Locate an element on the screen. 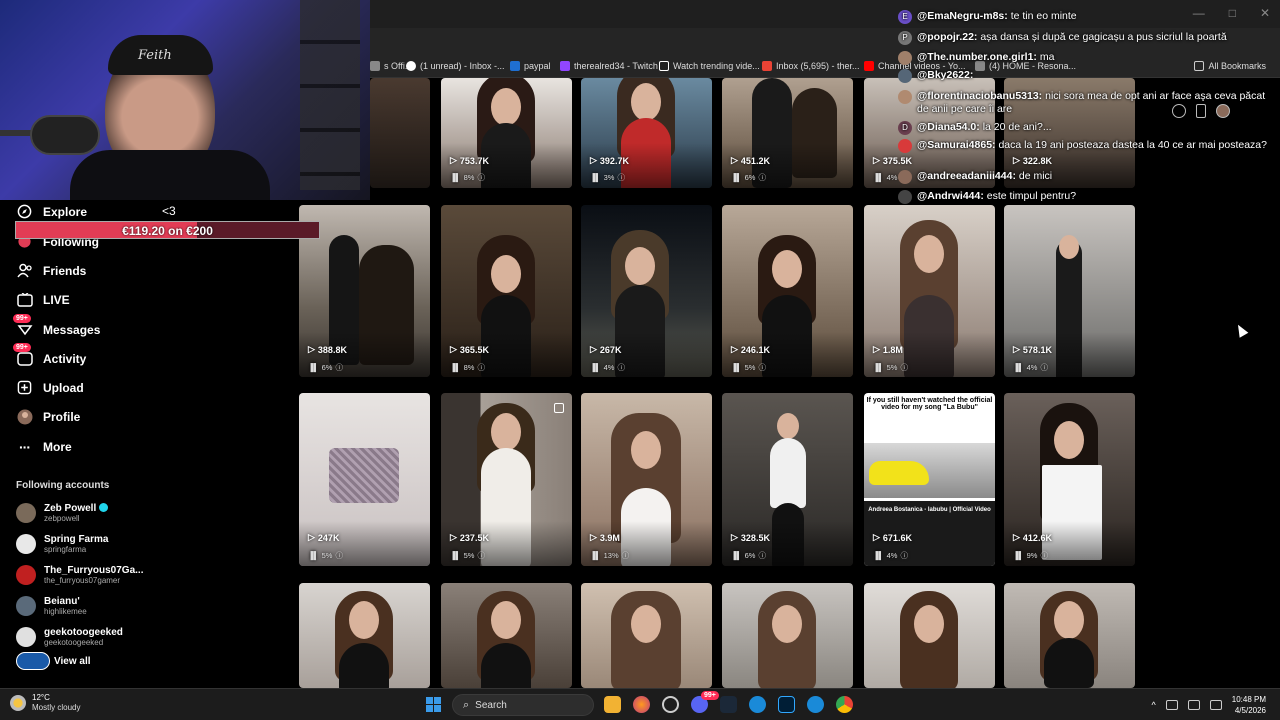 This screenshot has width=1280, height=720. coins-icon is located at coordinates (1179, 111).